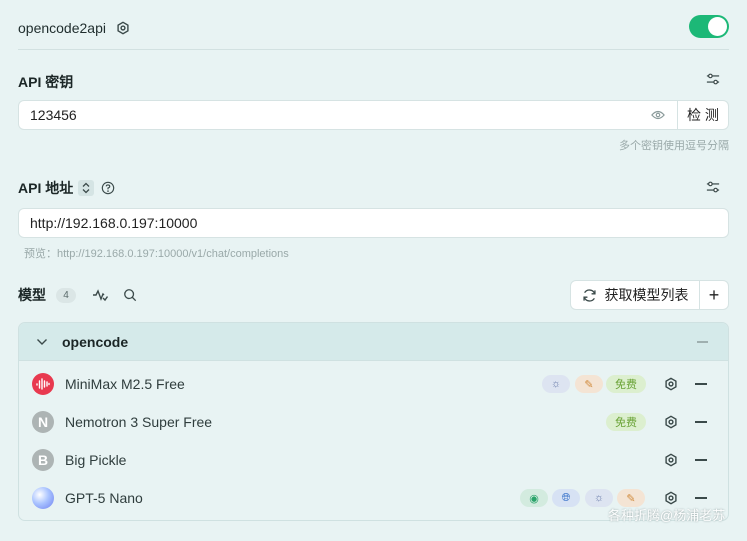 The height and width of the screenshot is (541, 747). What do you see at coordinates (42, 342) in the screenshot?
I see `chevron-down-icon` at bounding box center [42, 342].